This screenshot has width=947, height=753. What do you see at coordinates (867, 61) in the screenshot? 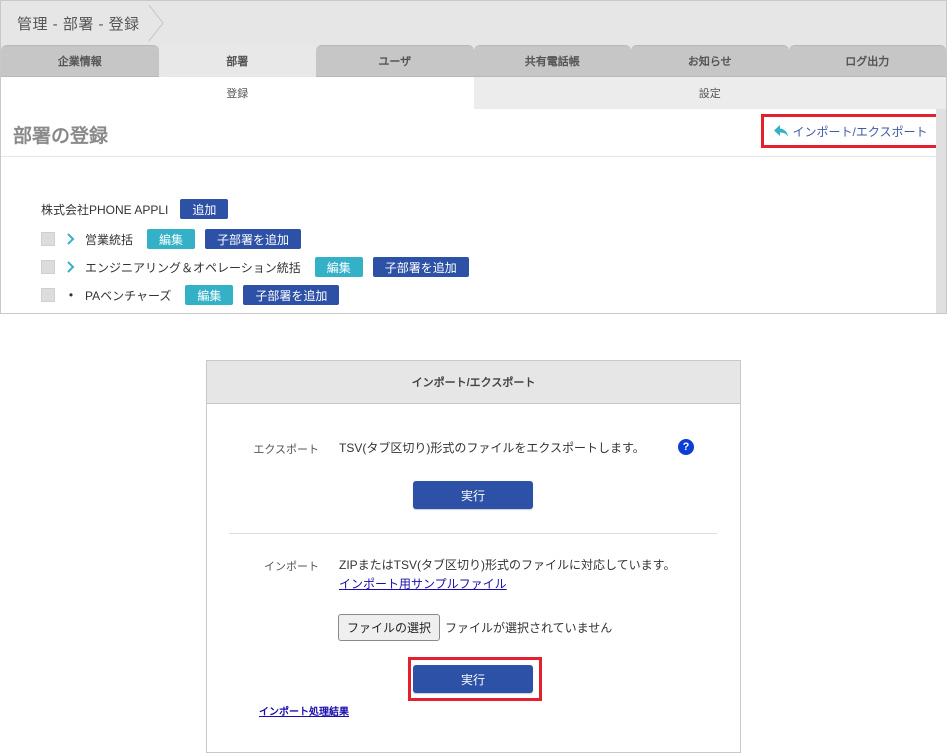
I see `tab-log-output: ログ出力` at bounding box center [867, 61].